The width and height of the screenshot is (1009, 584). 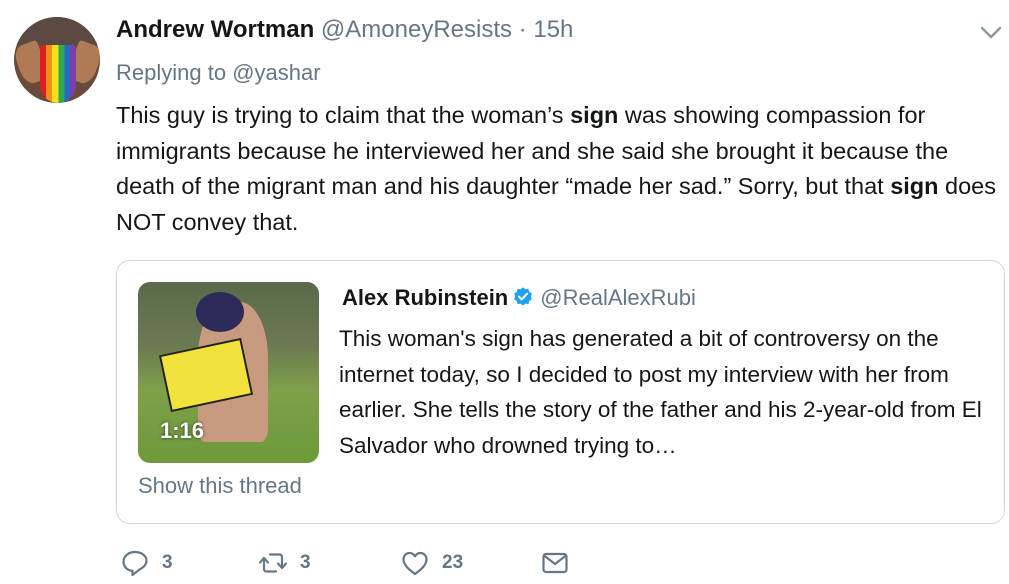 What do you see at coordinates (58, 74) in the screenshot?
I see `avatar-rainbow` at bounding box center [58, 74].